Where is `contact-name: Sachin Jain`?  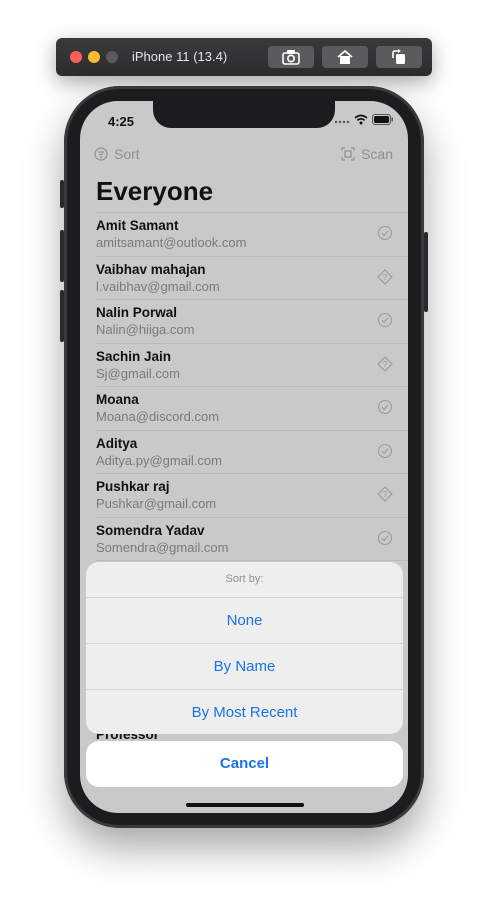 contact-name: Sachin Jain is located at coordinates (134, 356).